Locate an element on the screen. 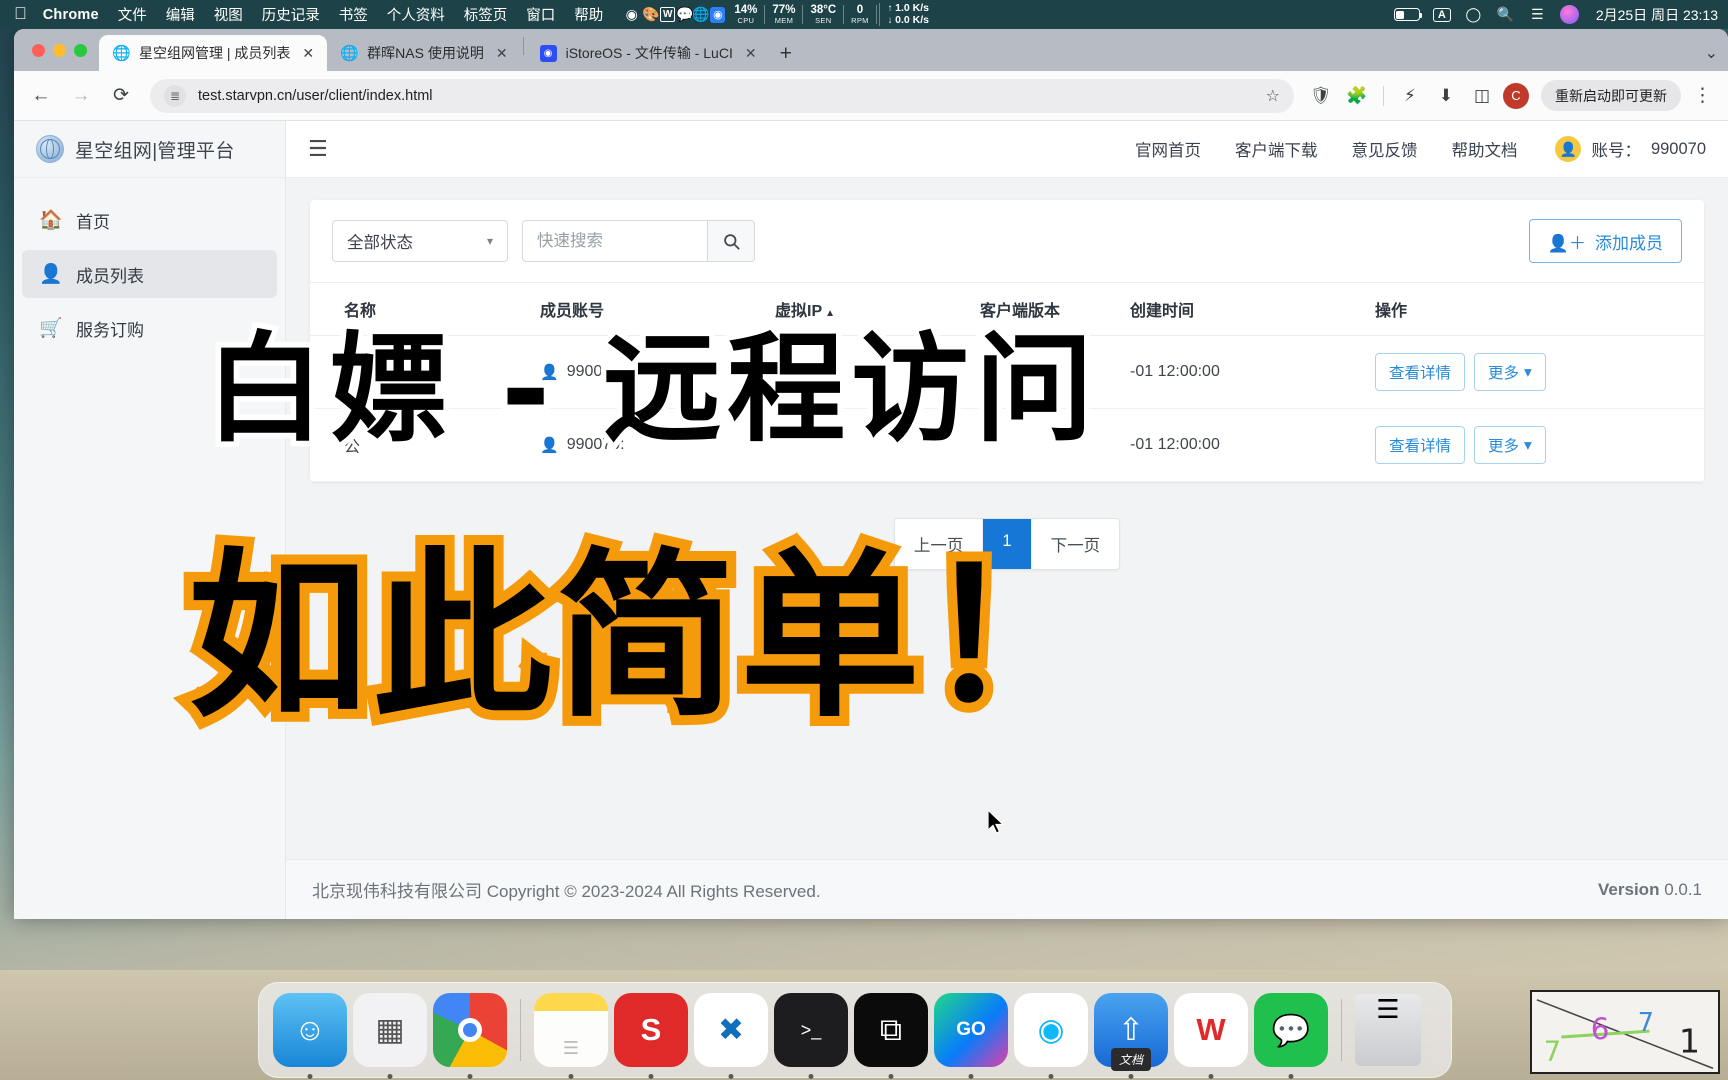 The image size is (1728, 1080). status-filter-select: 全部状态 ▾ is located at coordinates (420, 241).